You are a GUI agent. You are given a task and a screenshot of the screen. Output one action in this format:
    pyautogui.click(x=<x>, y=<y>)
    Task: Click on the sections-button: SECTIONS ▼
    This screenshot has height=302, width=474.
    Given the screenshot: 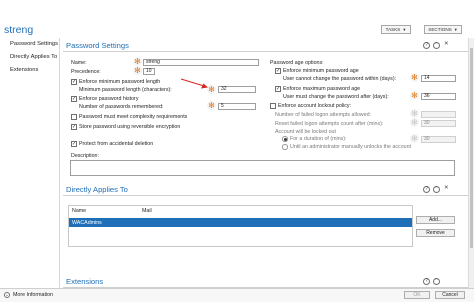 What is the action you would take?
    pyautogui.click(x=443, y=29)
    